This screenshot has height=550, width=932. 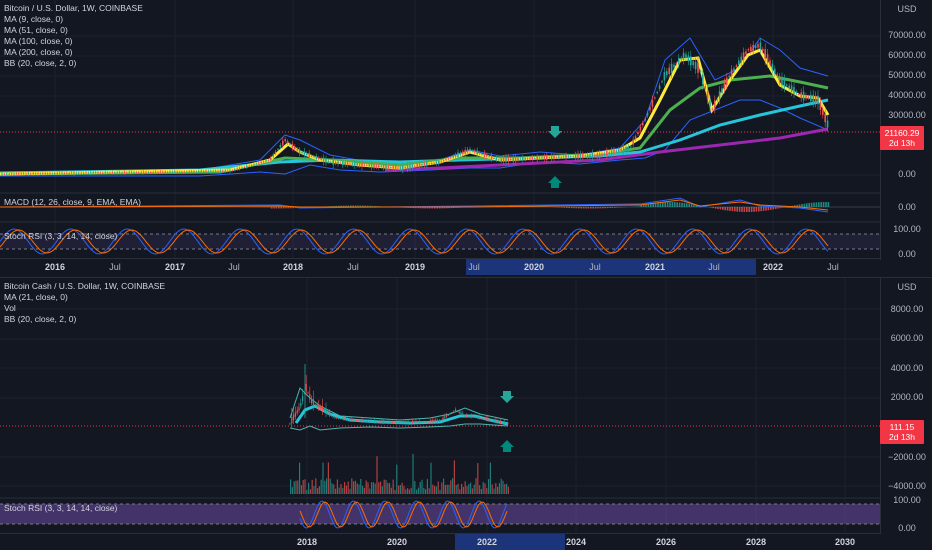 What do you see at coordinates (907, 207) in the screenshot?
I see `macd-axis-label: 0.00` at bounding box center [907, 207].